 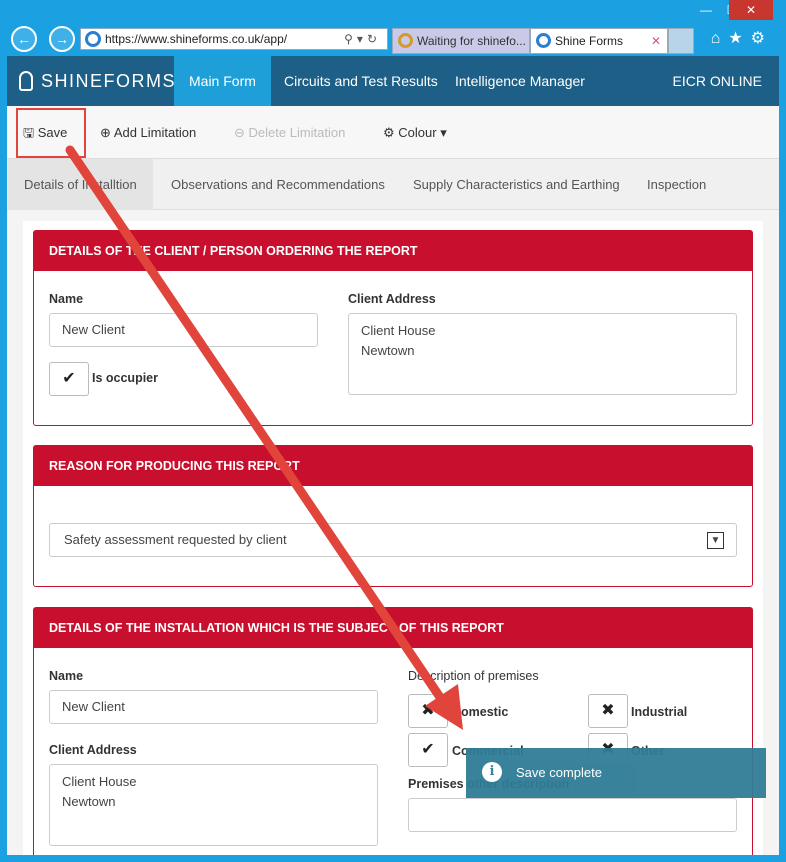 What do you see at coordinates (80, 184) in the screenshot?
I see `tab-details-of-installation: Details of Installtion` at bounding box center [80, 184].